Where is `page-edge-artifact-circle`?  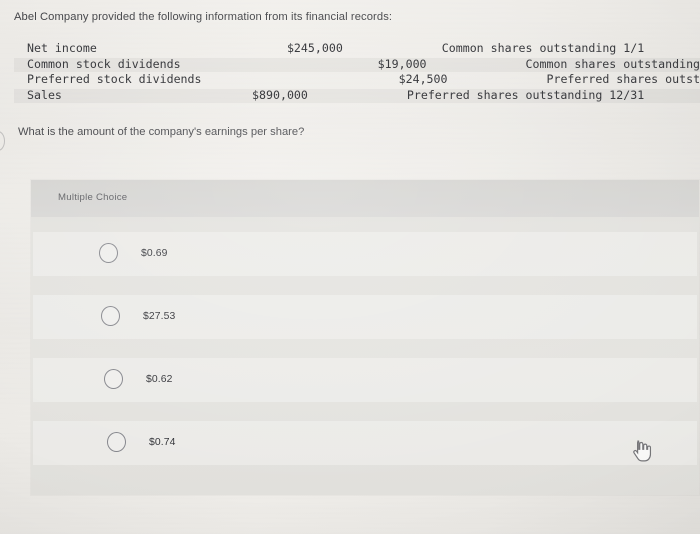
page-edge-artifact-circle is located at coordinates (2, 141).